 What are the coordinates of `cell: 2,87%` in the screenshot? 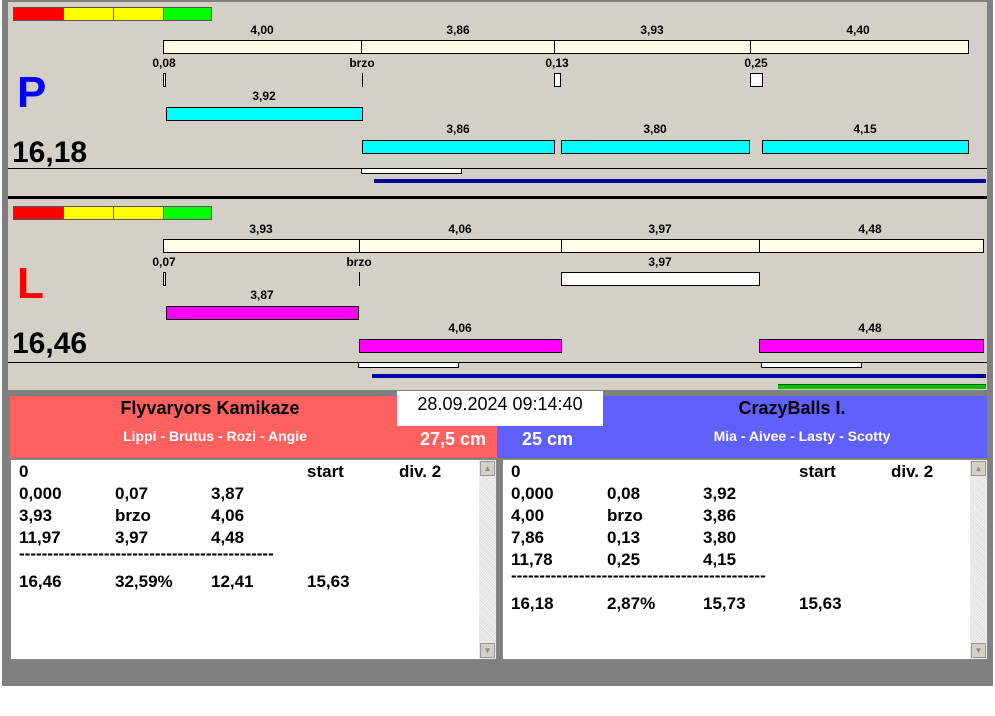 It's located at (631, 603).